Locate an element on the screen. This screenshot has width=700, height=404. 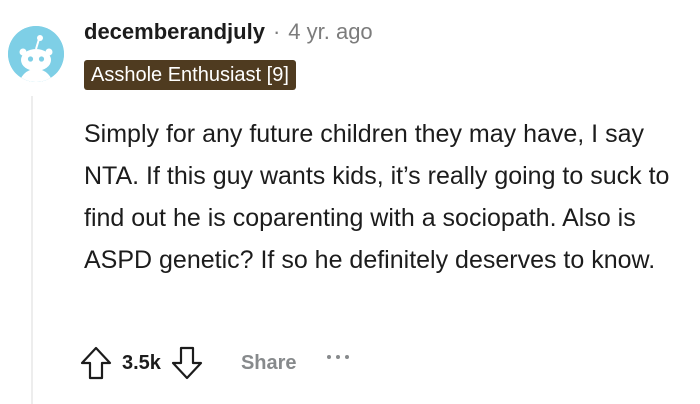
upvote-arrow-icon is located at coordinates (96, 363).